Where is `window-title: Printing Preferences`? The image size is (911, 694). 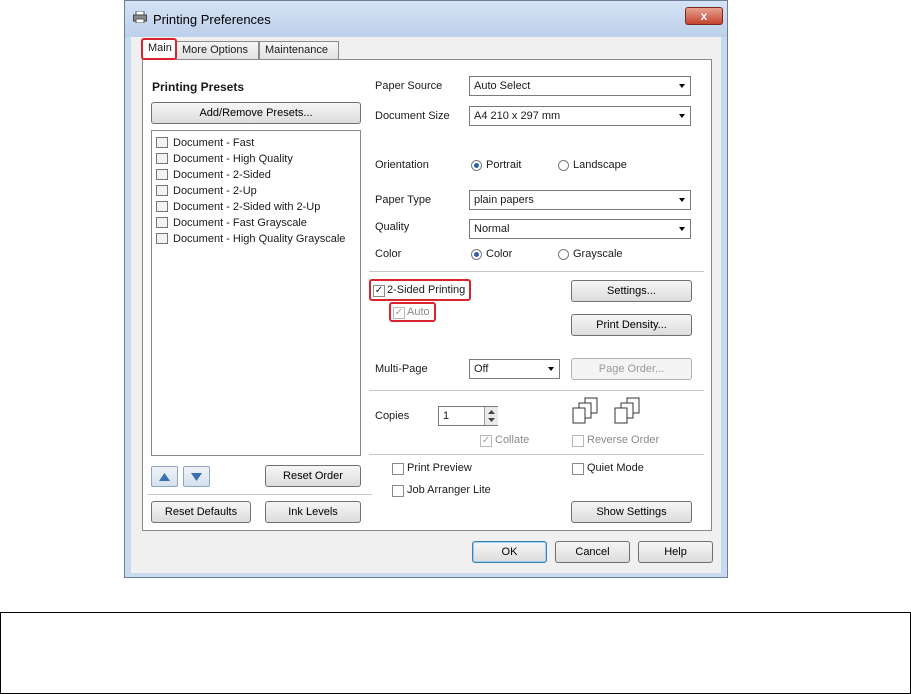 window-title: Printing Preferences is located at coordinates (212, 19).